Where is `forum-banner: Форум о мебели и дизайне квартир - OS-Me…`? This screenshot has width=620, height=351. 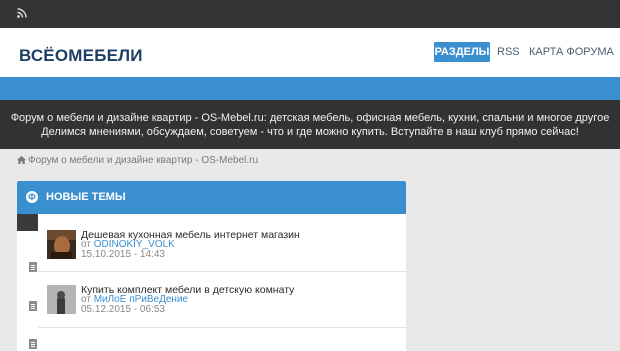
forum-banner: Форум о мебели и дизайне квартир - OS-Me… is located at coordinates (310, 124).